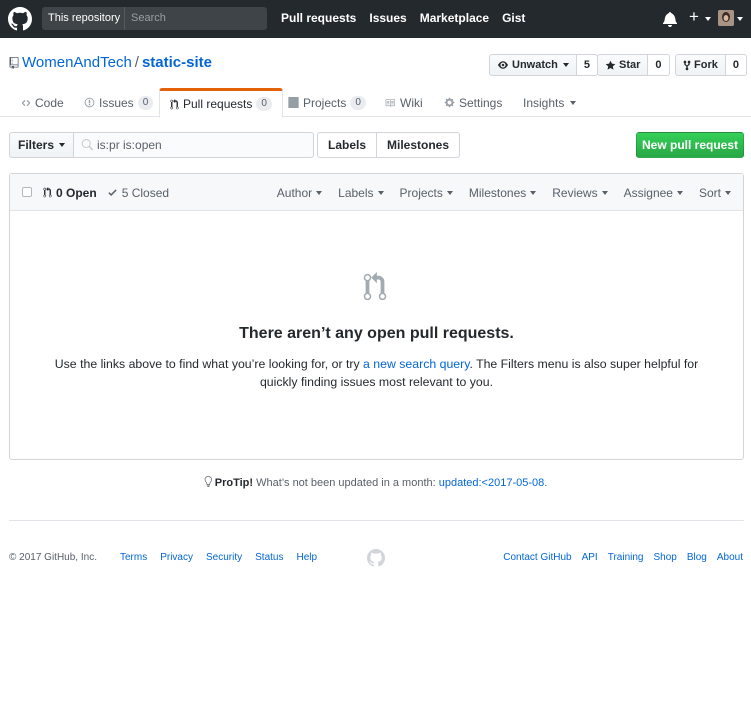  I want to click on repo-title: WomenAndTech / static-site, so click(117, 63).